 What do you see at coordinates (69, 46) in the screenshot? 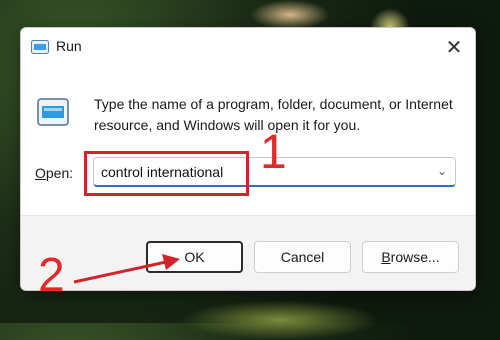
I see `dialog-title: Run` at bounding box center [69, 46].